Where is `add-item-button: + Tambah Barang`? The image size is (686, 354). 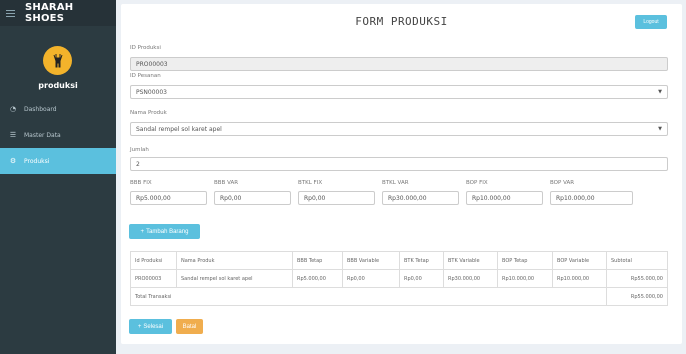
add-item-button: + Tambah Barang is located at coordinates (164, 231).